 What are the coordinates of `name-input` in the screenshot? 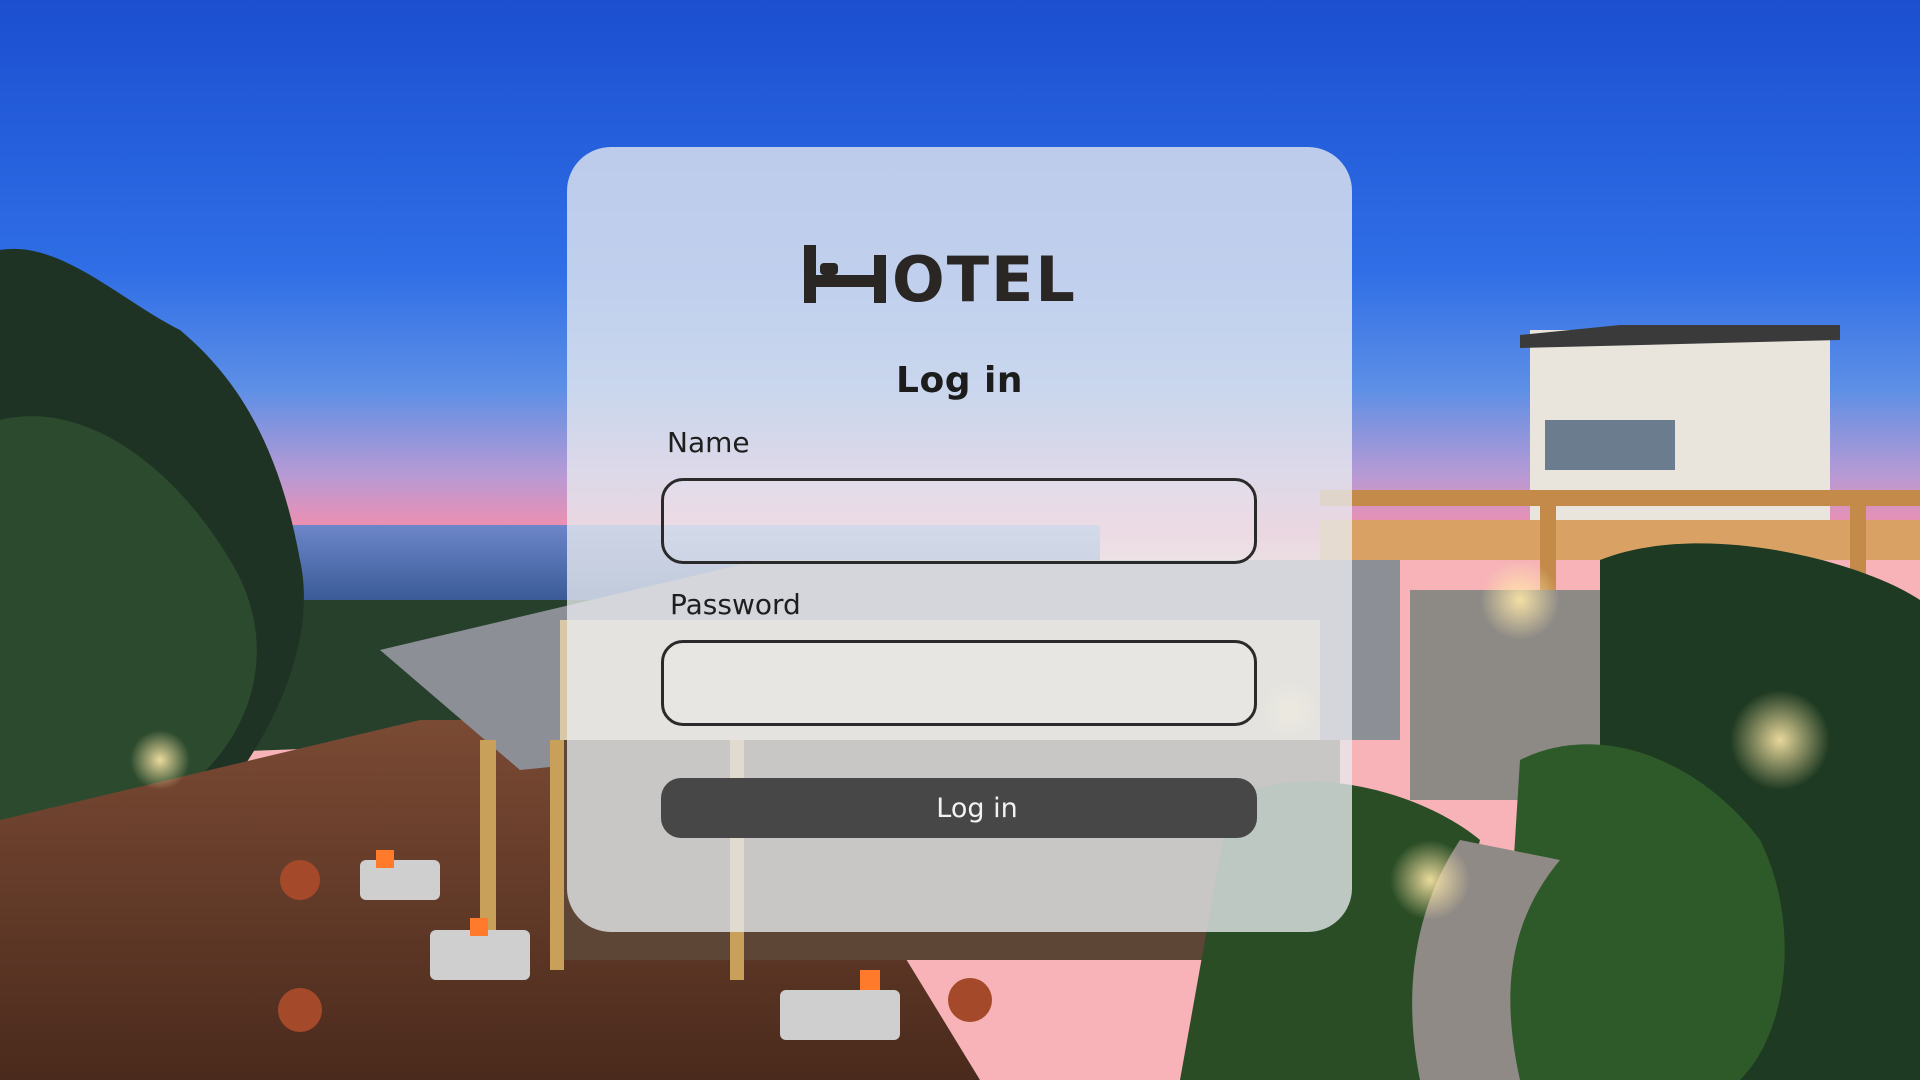 It's located at (959, 521).